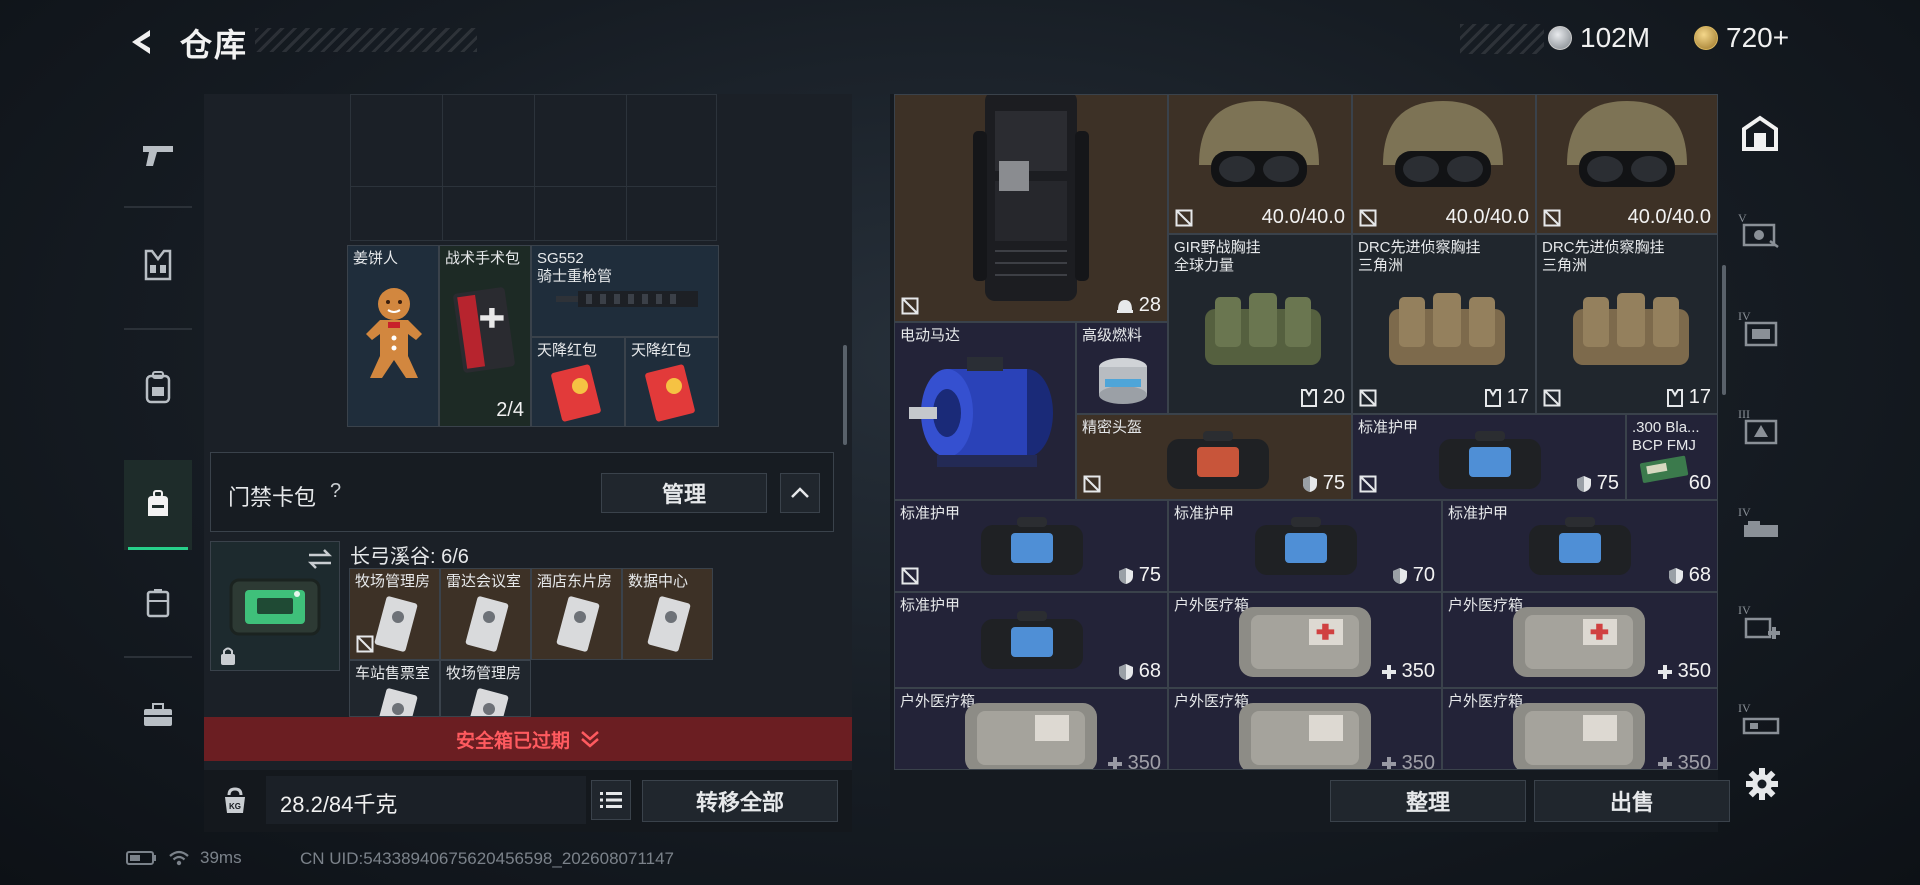 This screenshot has height=885, width=1920. Describe the element at coordinates (845, 395) in the screenshot. I see `left-scrollbar` at that location.